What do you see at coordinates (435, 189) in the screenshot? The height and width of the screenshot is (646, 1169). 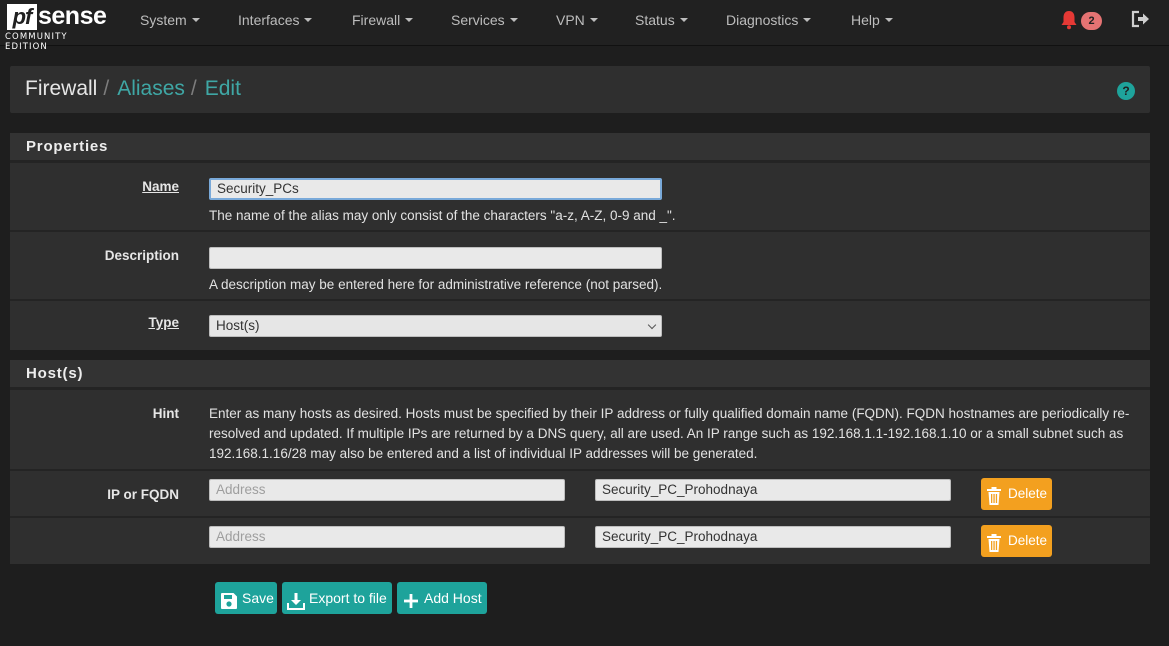 I see `name-input: Security_PCs` at bounding box center [435, 189].